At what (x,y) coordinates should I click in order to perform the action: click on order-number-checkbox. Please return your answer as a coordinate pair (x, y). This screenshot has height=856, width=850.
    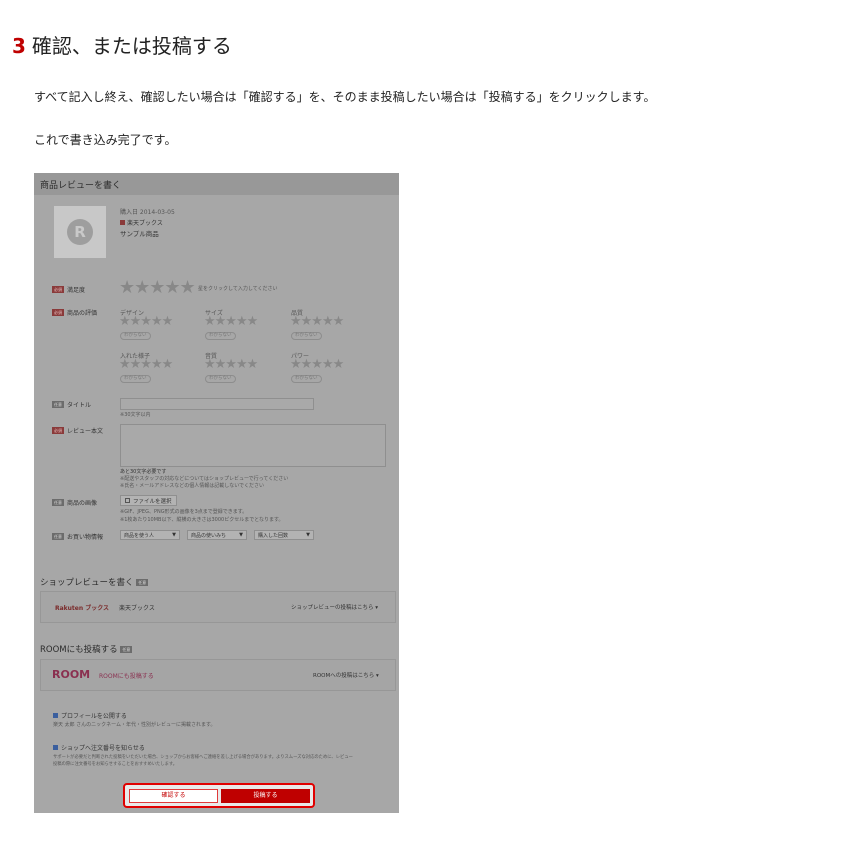
    Looking at the image, I should click on (55, 747).